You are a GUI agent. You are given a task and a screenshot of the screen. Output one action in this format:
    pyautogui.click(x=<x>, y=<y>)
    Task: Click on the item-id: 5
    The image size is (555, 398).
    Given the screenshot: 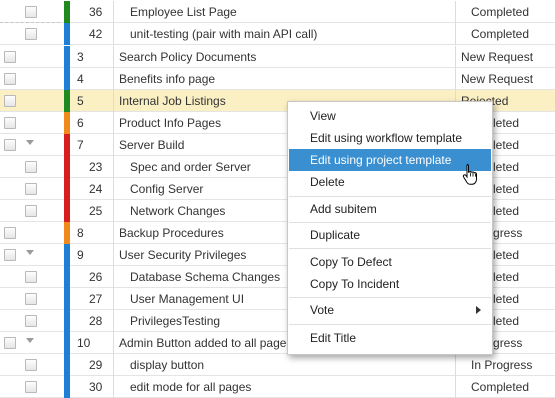 What is the action you would take?
    pyautogui.click(x=80, y=101)
    